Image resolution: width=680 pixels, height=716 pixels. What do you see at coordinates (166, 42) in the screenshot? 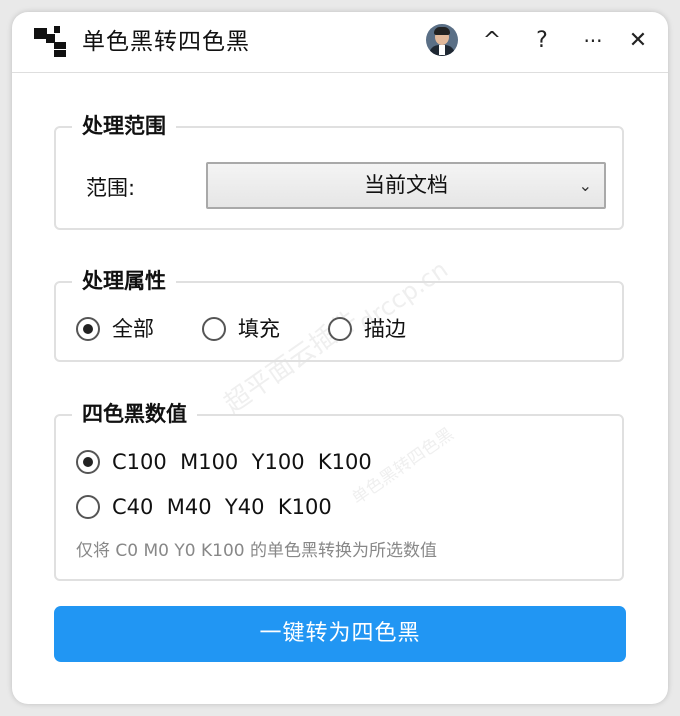
I see `app-title: 单色黑转四色黑` at bounding box center [166, 42].